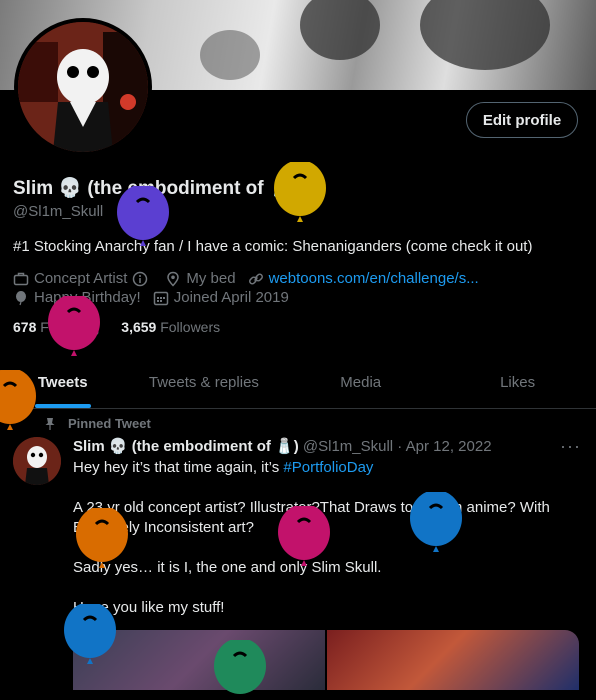  Describe the element at coordinates (256, 279) in the screenshot. I see `link-icon` at that location.